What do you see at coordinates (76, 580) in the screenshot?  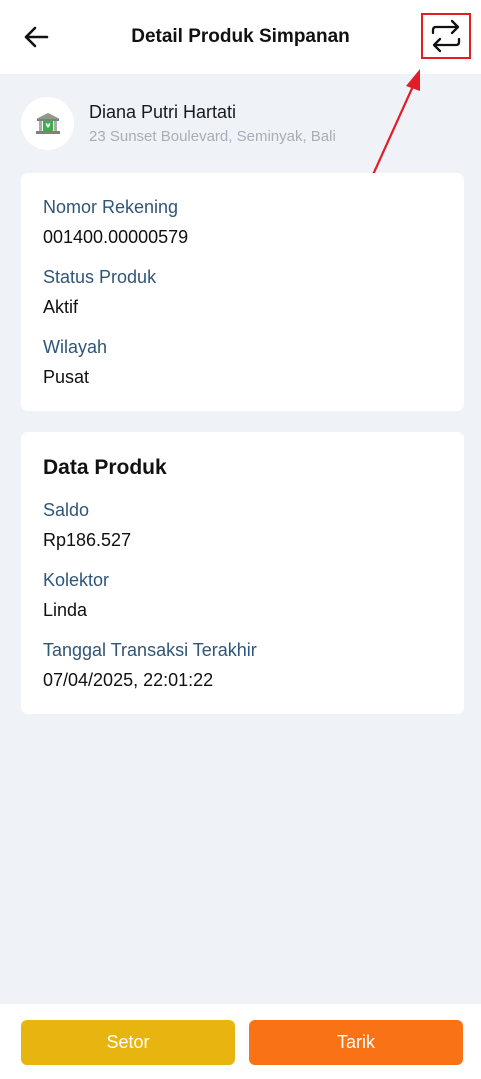 I see `collector-label: Kolektor` at bounding box center [76, 580].